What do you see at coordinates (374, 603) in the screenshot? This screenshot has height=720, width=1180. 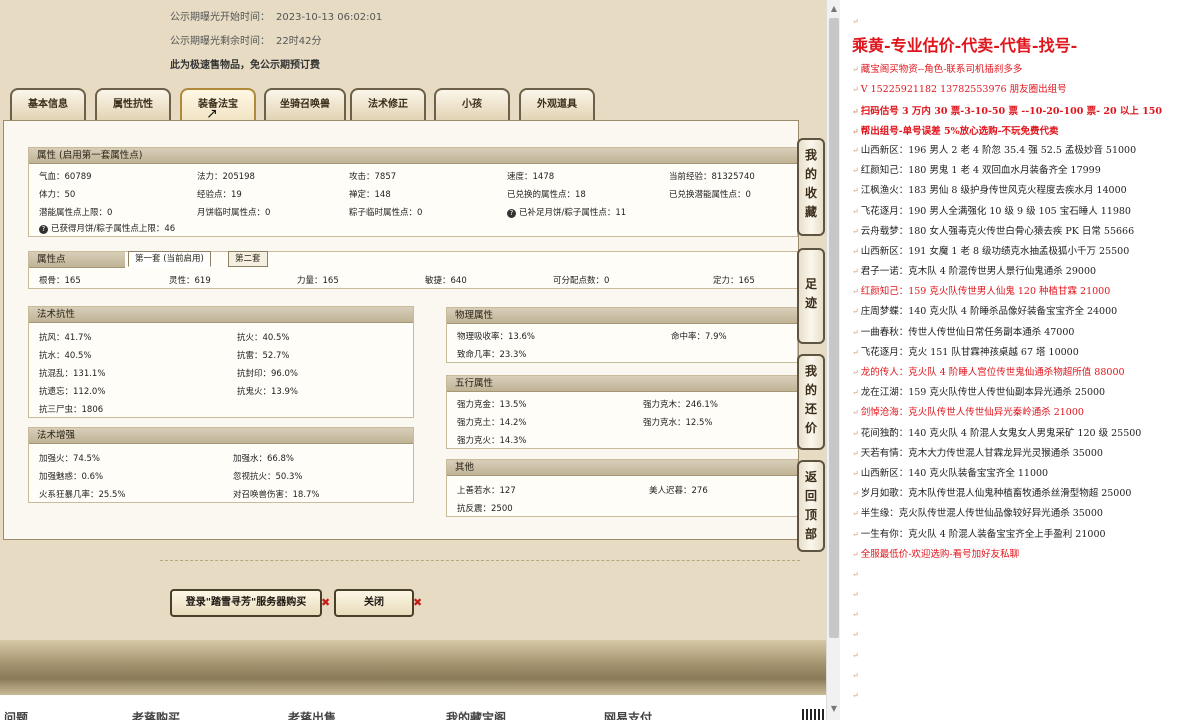 I see `close-button: 关闭` at bounding box center [374, 603].